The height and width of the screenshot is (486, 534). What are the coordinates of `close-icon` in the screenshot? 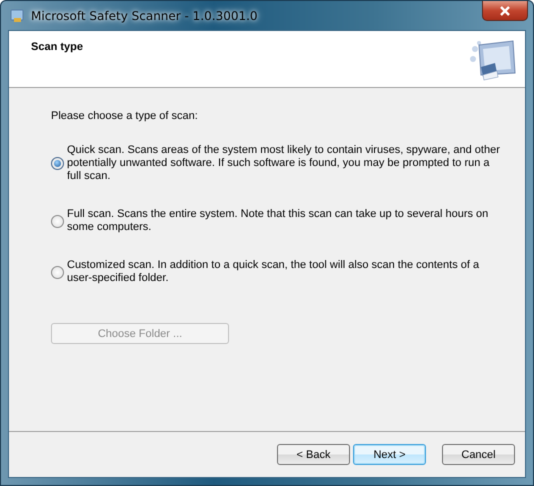 It's located at (505, 11).